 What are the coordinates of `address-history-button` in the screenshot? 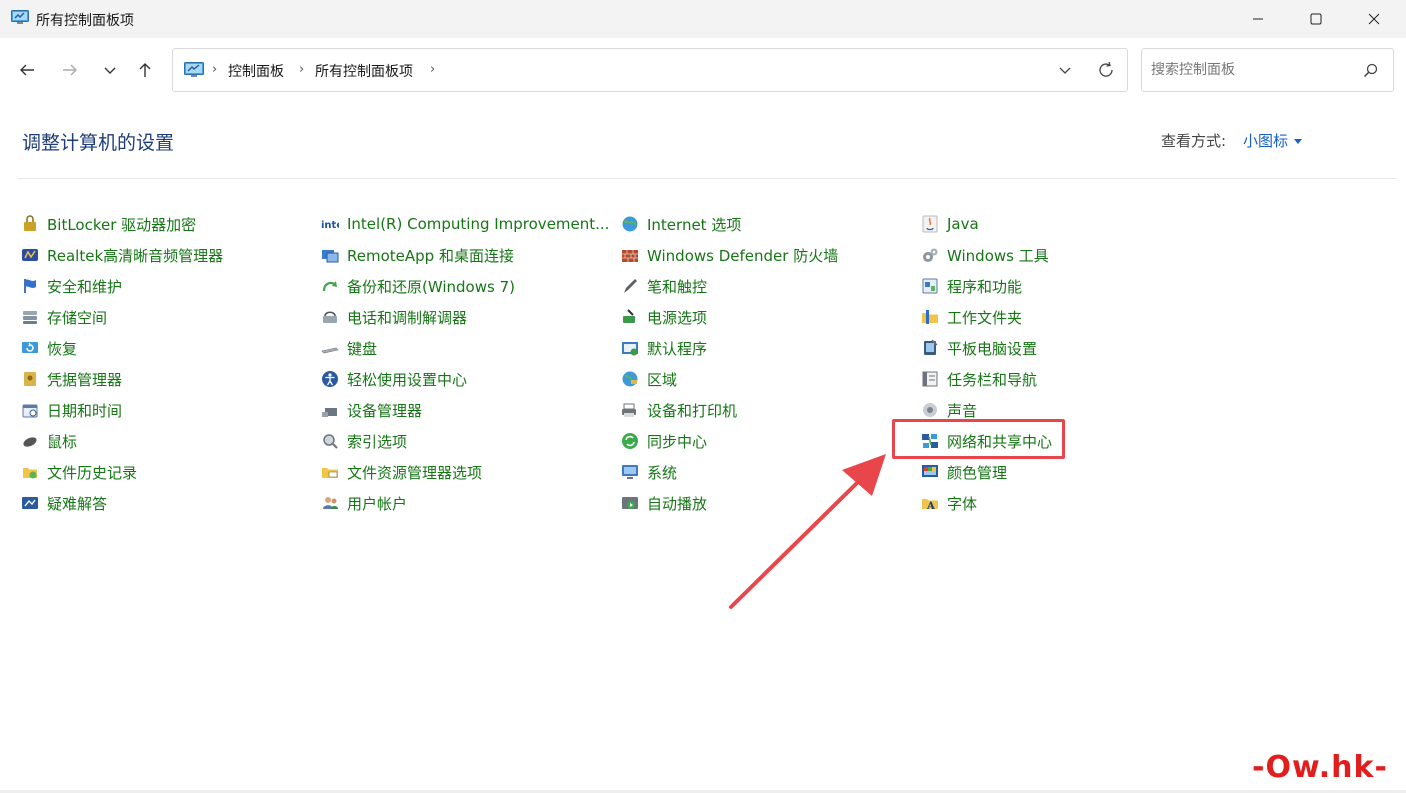 It's located at (1065, 70).